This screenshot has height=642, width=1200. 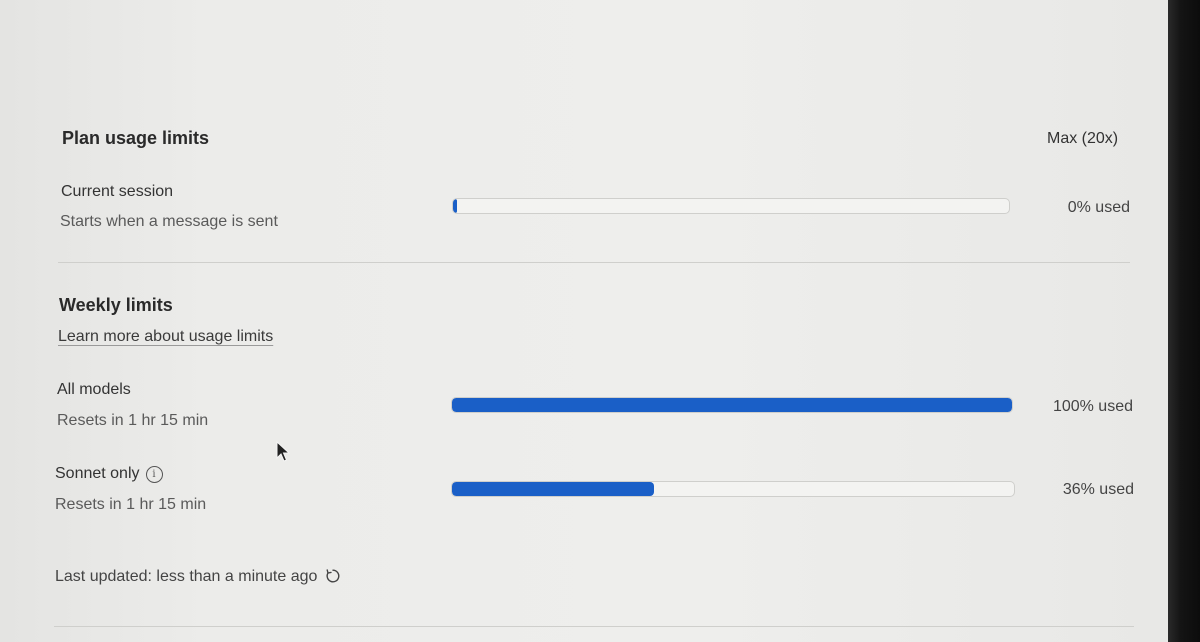 I want to click on plan-usage-title: Plan usage limits, so click(x=136, y=138).